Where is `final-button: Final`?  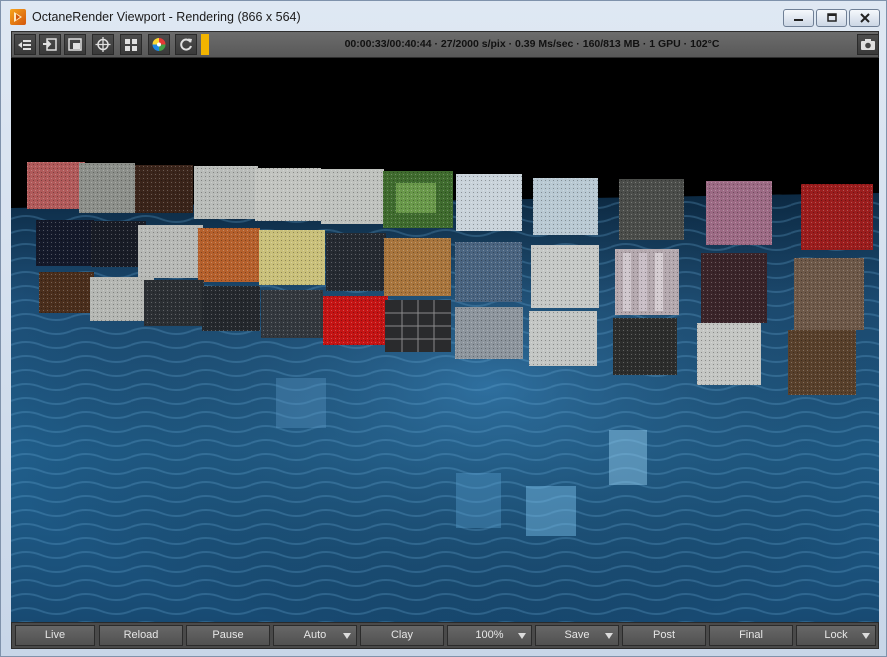
final-button: Final is located at coordinates (751, 635).